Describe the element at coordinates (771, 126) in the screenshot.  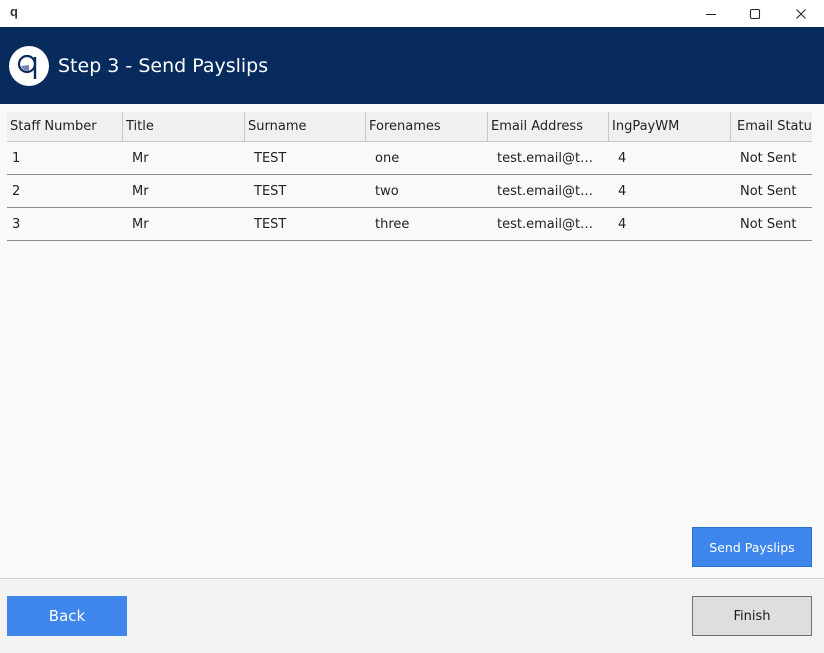
I see `column-header-email-status: Email Status` at that location.